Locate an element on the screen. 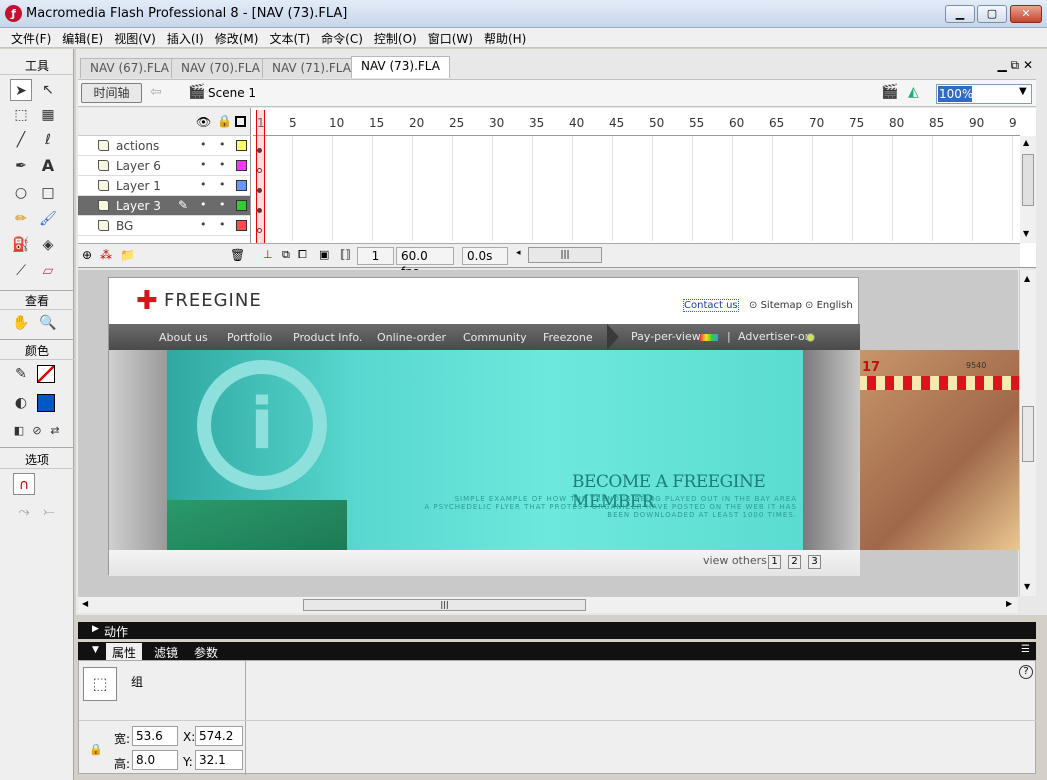 This screenshot has height=780, width=1047. panel-menu-icon: ☰ is located at coordinates (1025, 649).